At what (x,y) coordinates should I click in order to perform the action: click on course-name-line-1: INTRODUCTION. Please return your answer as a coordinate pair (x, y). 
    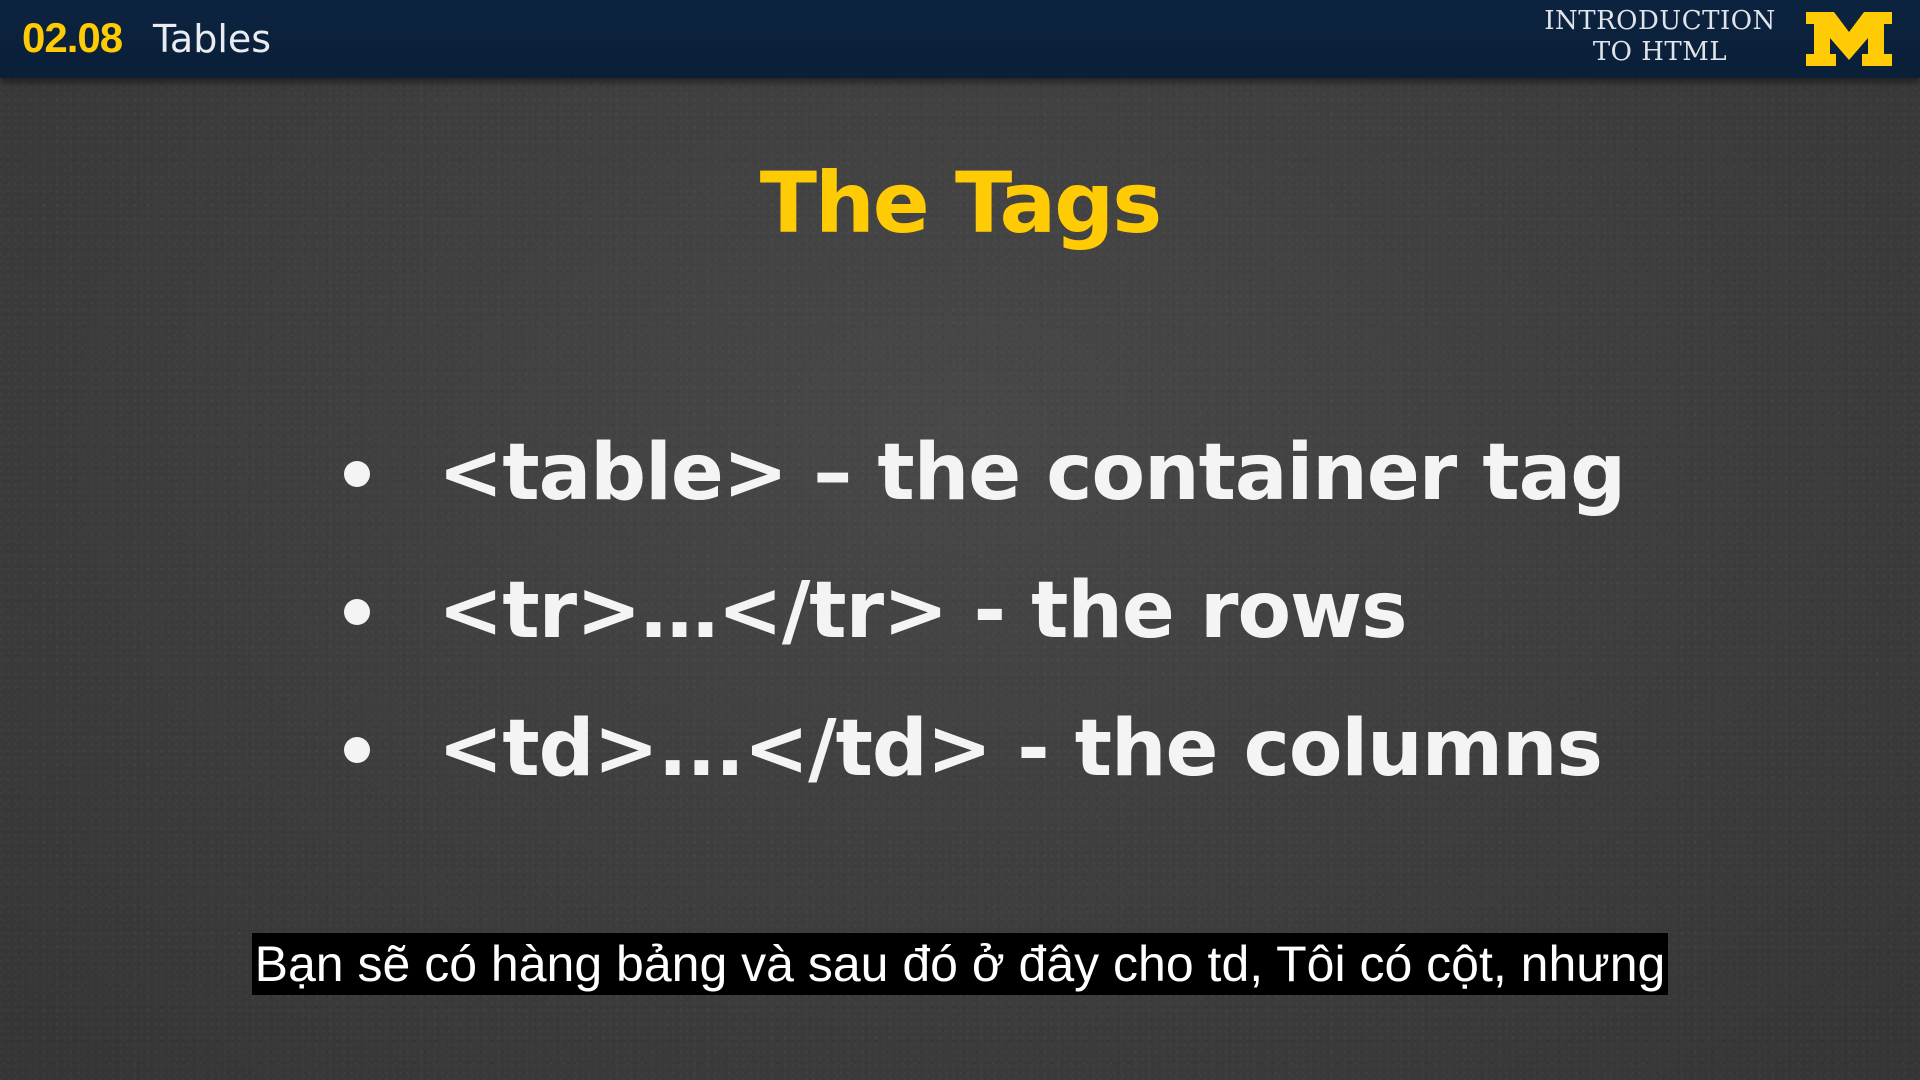
    Looking at the image, I should click on (1660, 21).